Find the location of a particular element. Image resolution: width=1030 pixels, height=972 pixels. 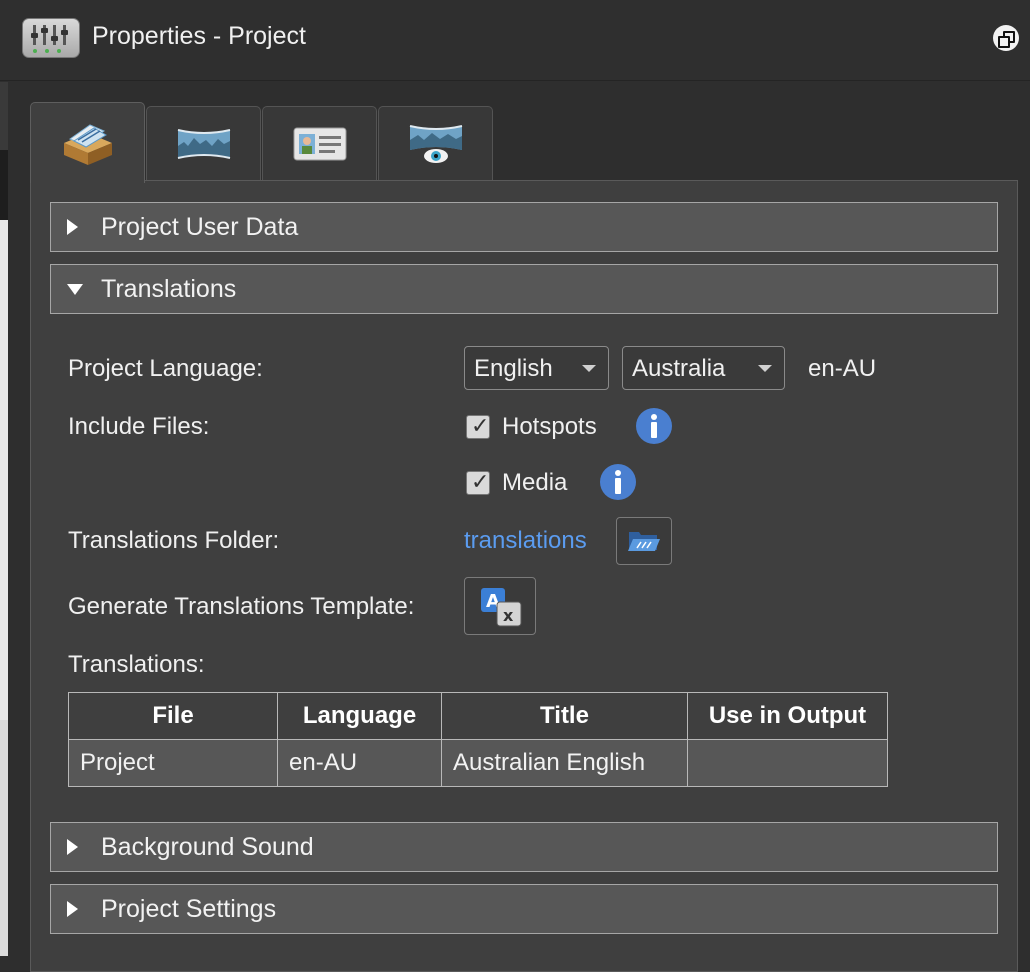

hotspots-checkbox: ✓ is located at coordinates (478, 426).